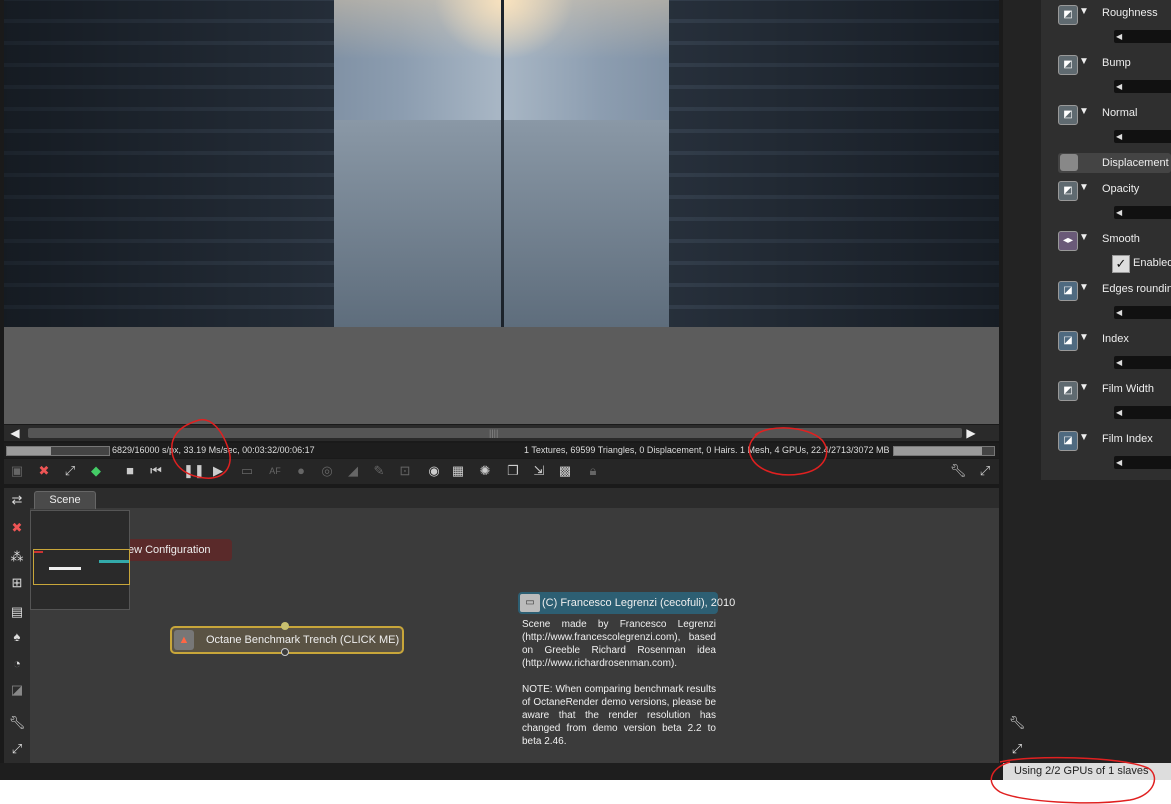 Image resolution: width=1171 pixels, height=804 pixels. I want to click on checker-icon: ▩, so click(565, 471).